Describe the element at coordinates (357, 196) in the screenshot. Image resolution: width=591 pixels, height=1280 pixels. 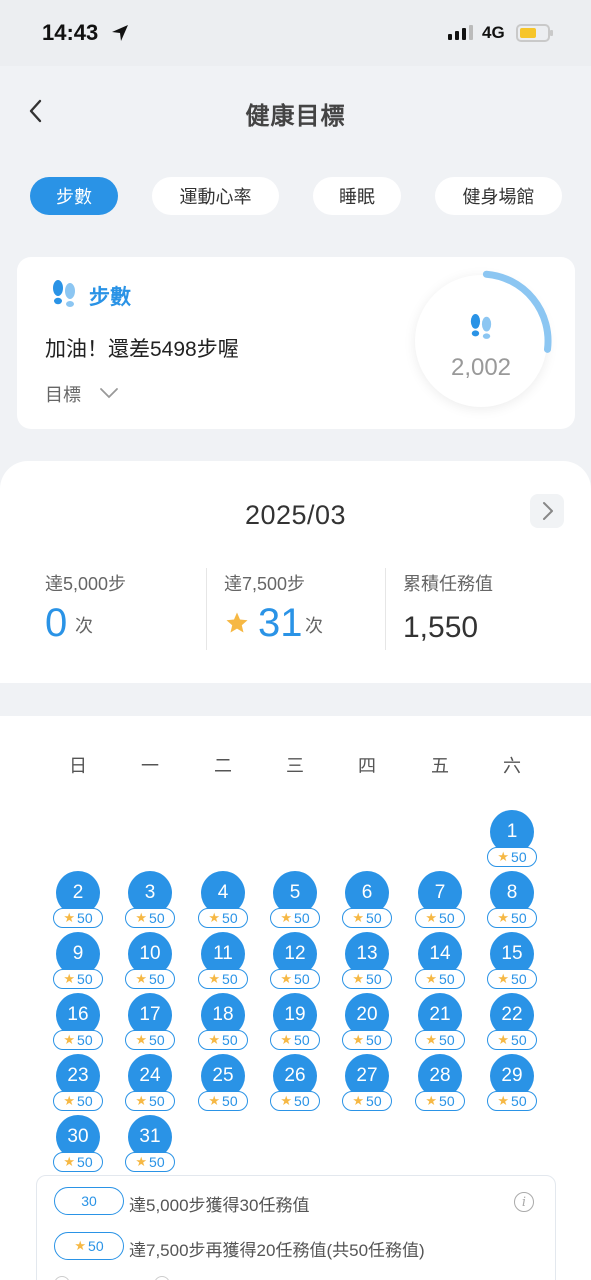
I see `tab-sleep: 睡眠` at that location.